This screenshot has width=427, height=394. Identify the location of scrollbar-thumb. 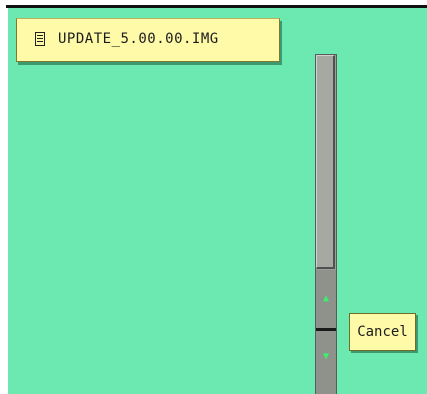
(325, 162).